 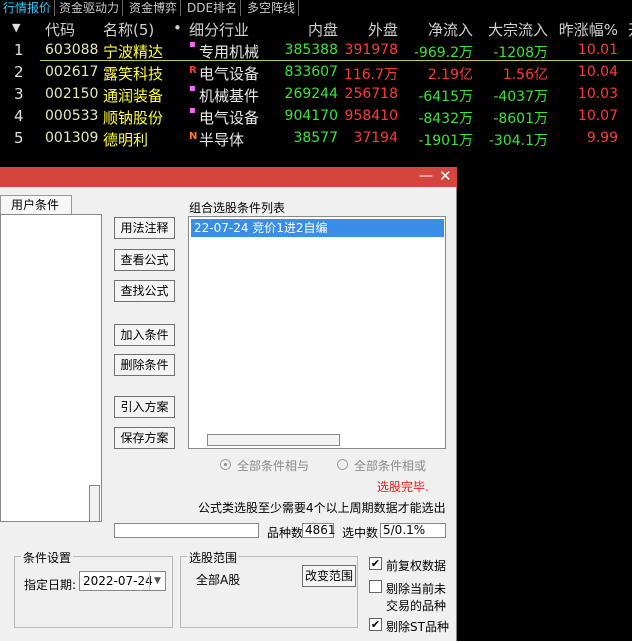 What do you see at coordinates (329, 576) in the screenshot?
I see `change-range-button: 改变范围` at bounding box center [329, 576].